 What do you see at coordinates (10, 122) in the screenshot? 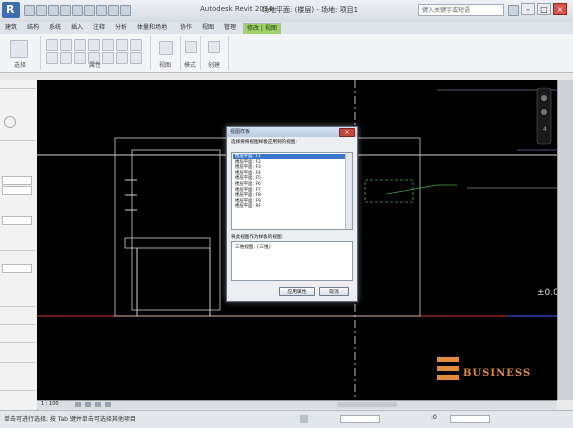
I see `view-type-icon` at bounding box center [10, 122].